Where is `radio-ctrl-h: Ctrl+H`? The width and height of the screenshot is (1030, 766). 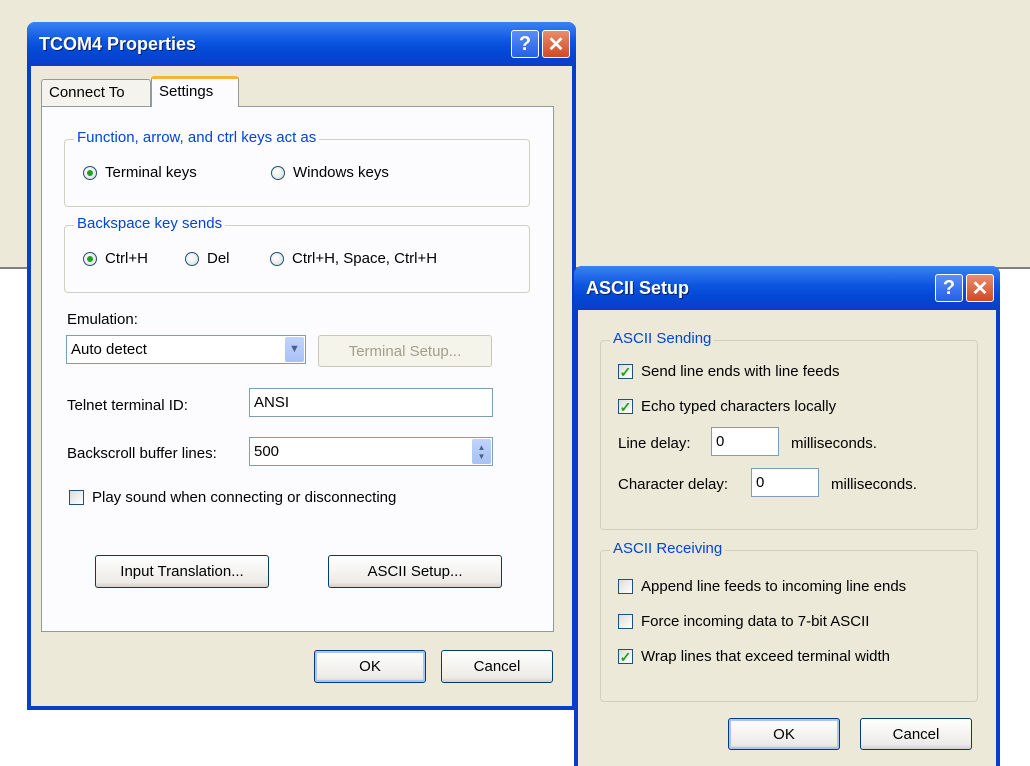 radio-ctrl-h: Ctrl+H is located at coordinates (115, 258).